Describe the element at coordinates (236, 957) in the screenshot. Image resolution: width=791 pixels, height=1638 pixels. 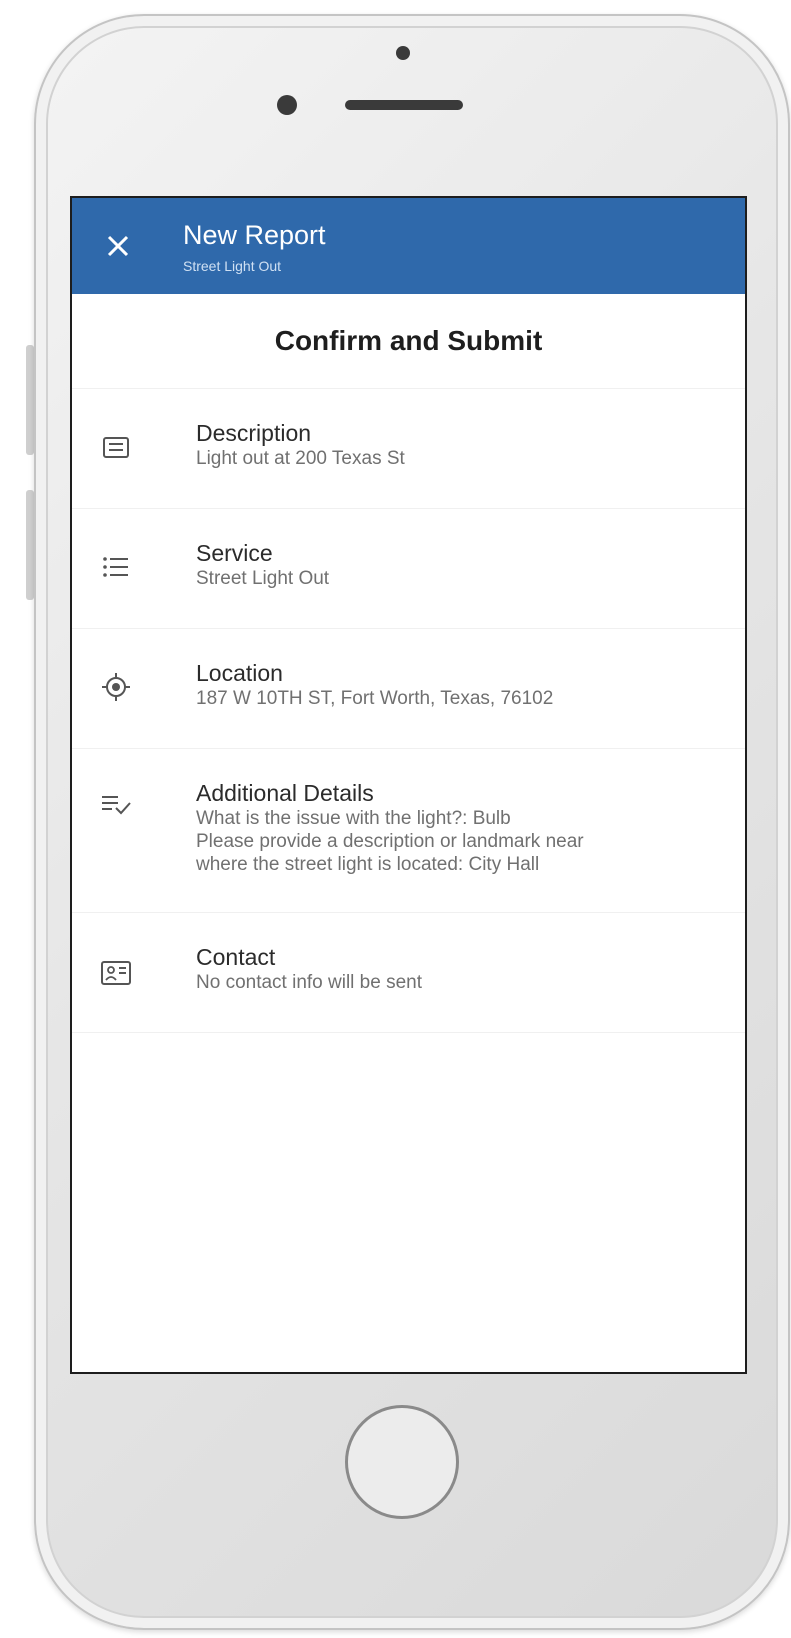
I see `contact-label: Contact` at that location.